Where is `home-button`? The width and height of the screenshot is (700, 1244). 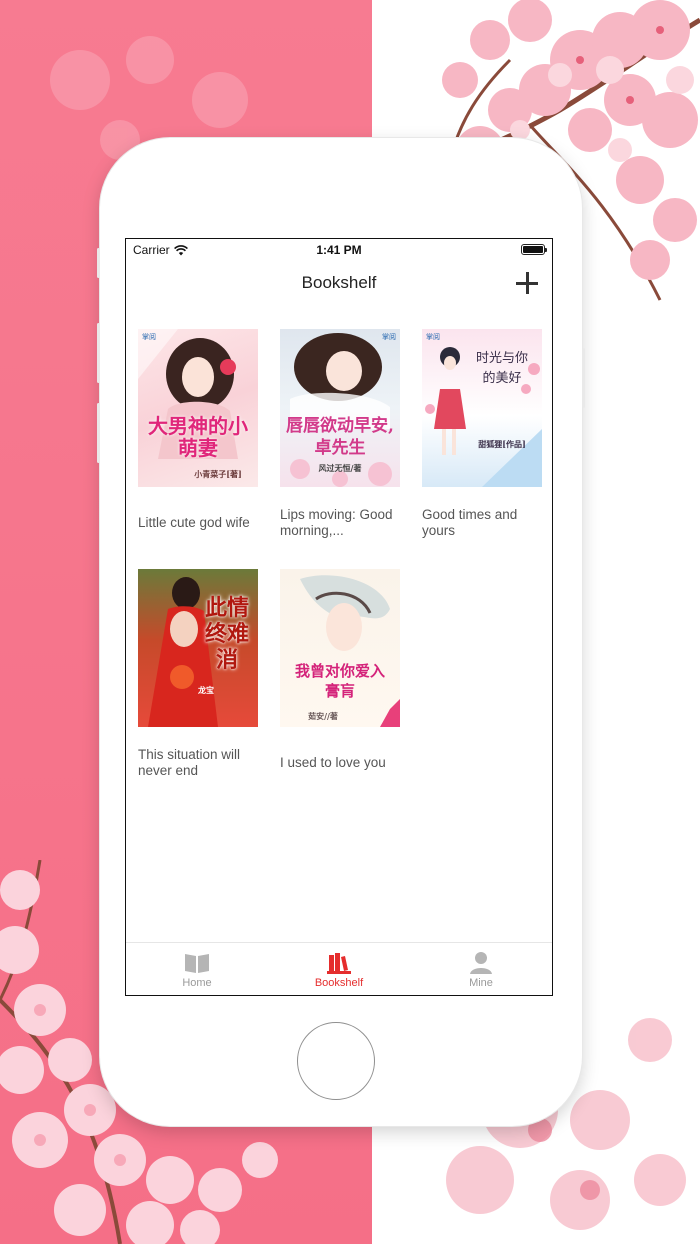 home-button is located at coordinates (336, 1061).